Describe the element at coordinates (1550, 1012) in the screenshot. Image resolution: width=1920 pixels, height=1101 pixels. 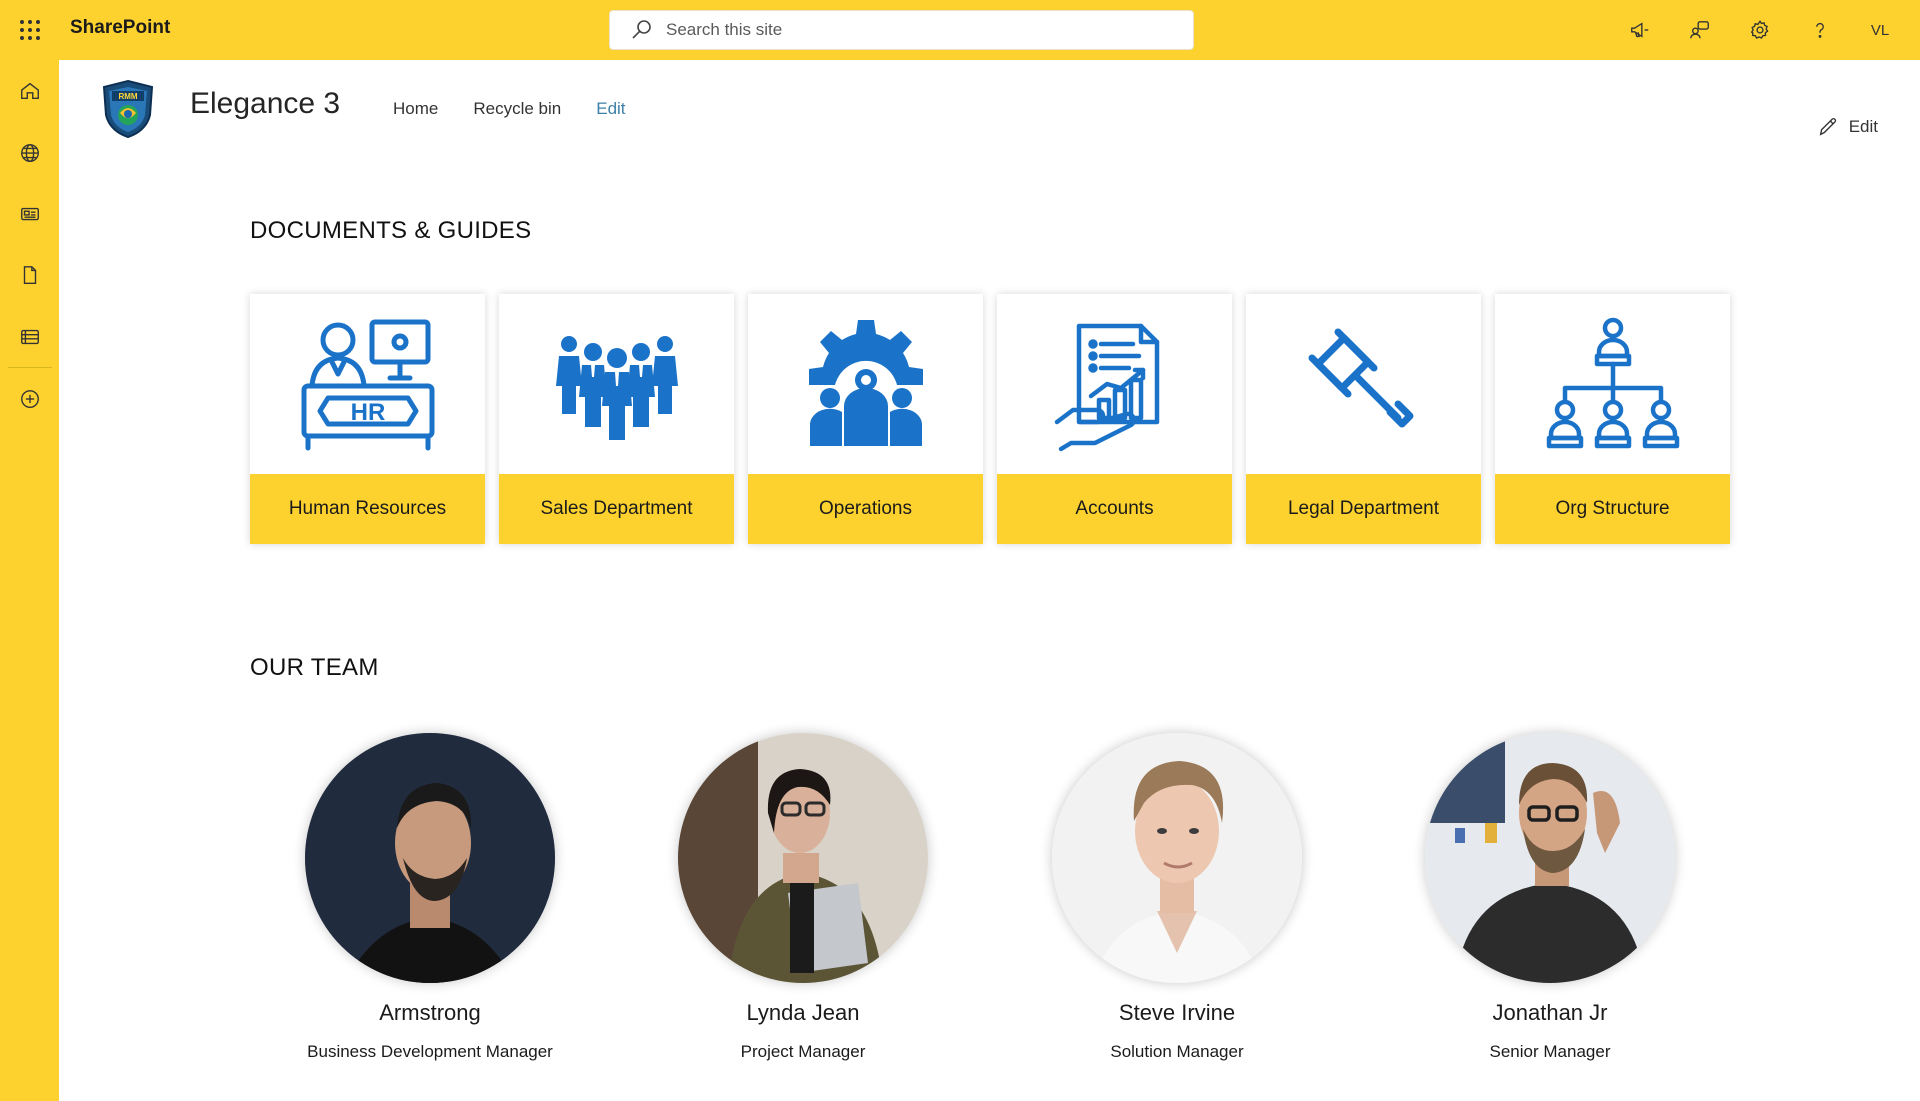
I see `member-name: Jonathan Jr` at that location.